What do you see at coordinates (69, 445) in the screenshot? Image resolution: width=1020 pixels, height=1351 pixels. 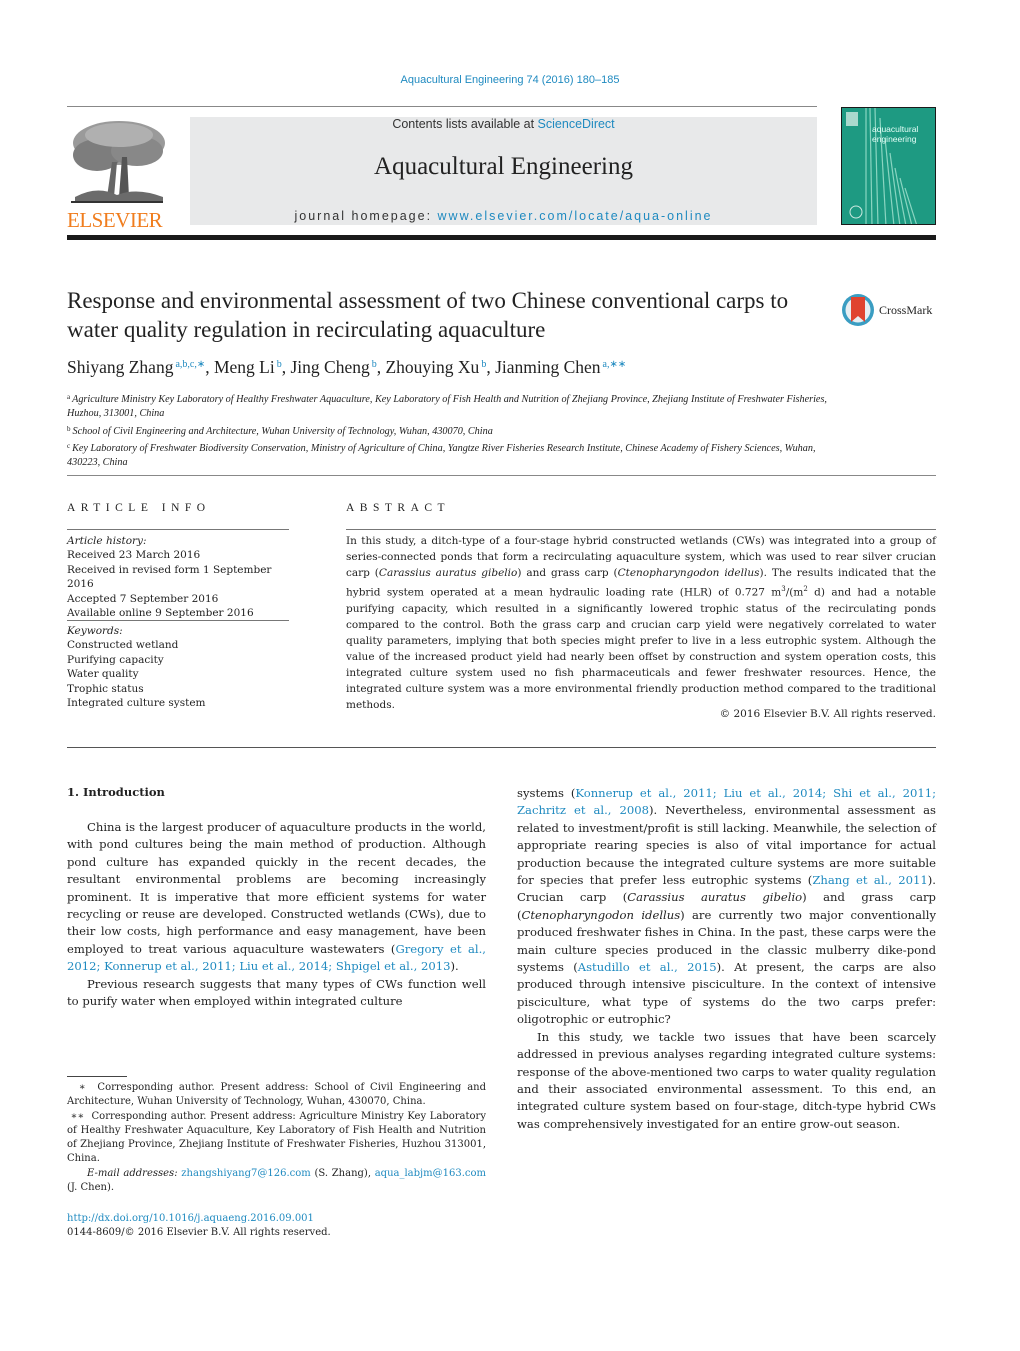 I see `affiliation-key: c` at bounding box center [69, 445].